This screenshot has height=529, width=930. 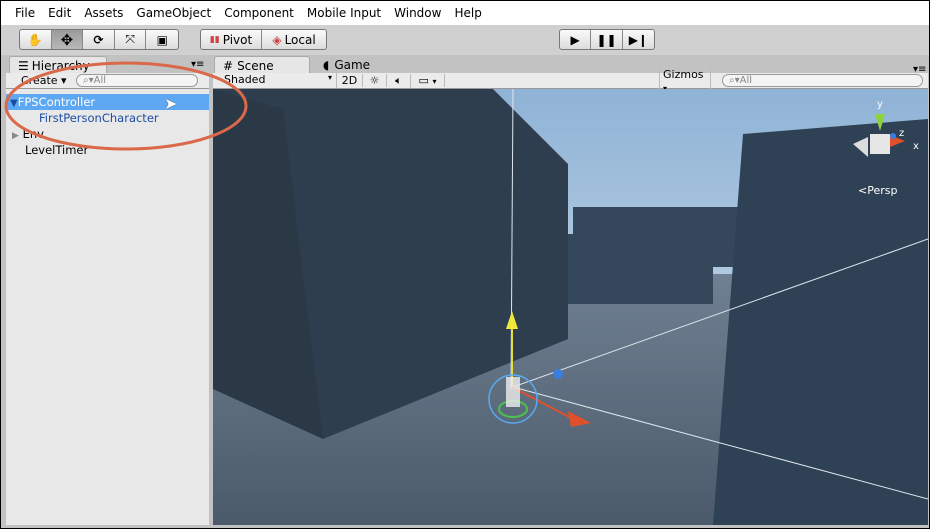 I want to click on playback-controls: ▶ ❚❚ ▶❙, so click(x=607, y=39).